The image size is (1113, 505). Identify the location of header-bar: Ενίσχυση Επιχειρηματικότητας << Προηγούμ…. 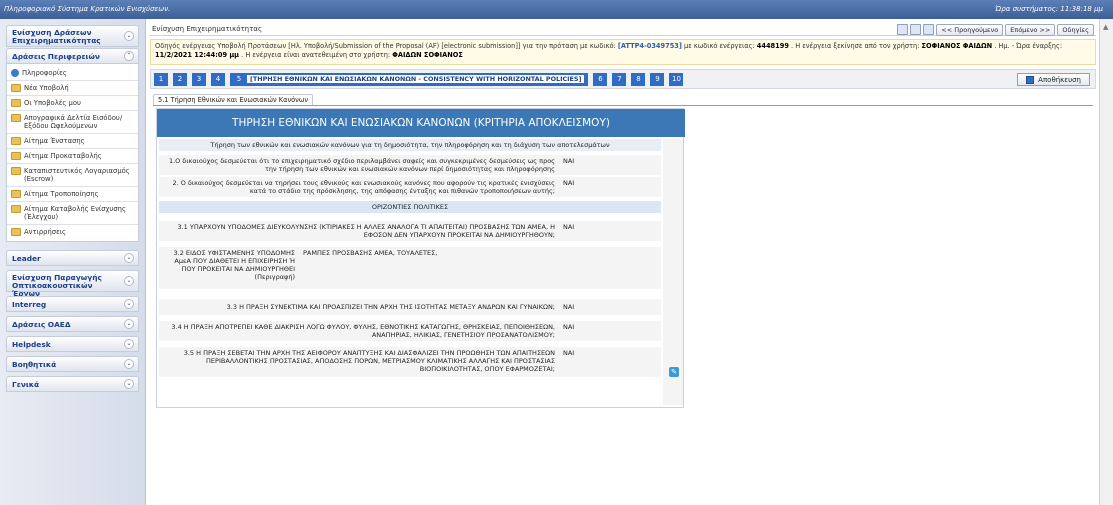
(623, 29).